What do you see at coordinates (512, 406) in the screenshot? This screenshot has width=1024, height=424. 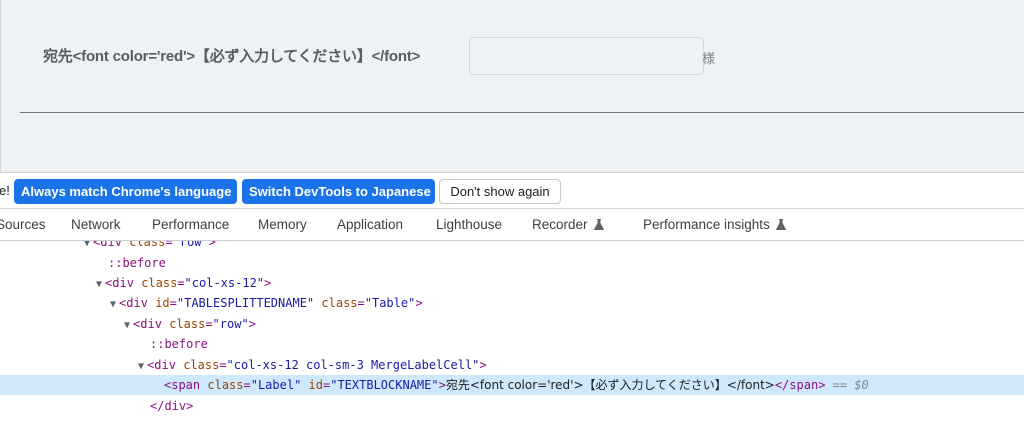 I see `tree-node-closing-div: </div>` at bounding box center [512, 406].